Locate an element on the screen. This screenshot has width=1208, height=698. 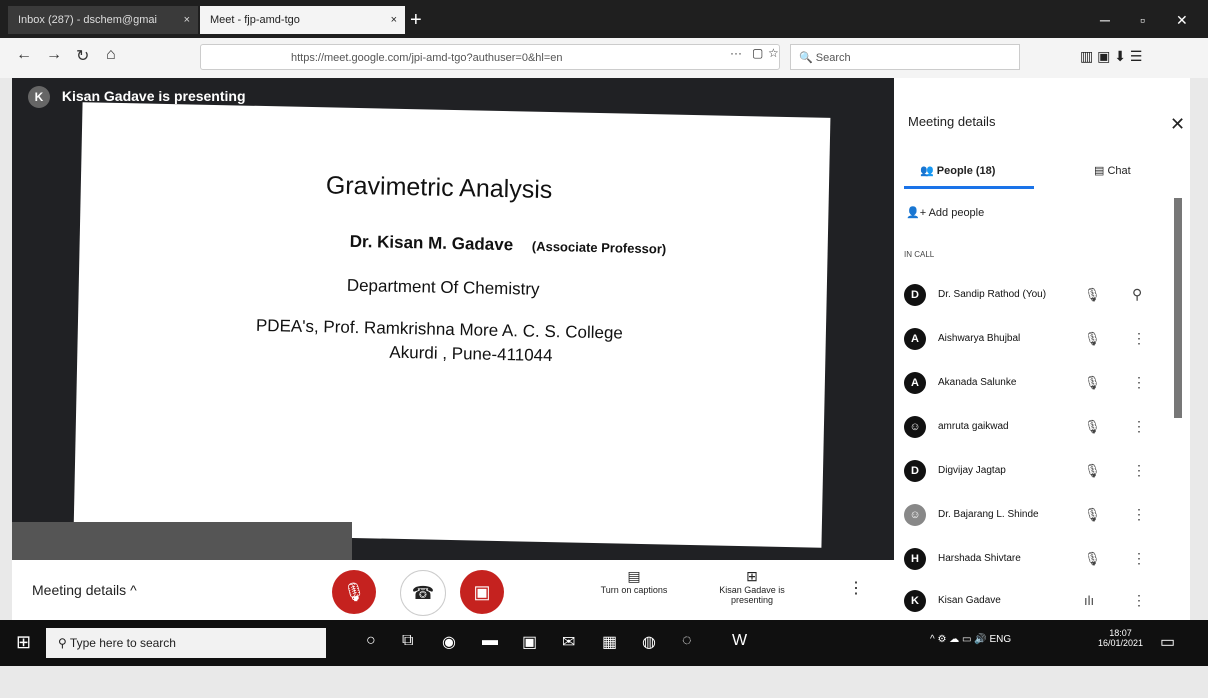
photos-icon: ▦ is located at coordinates (609, 642).